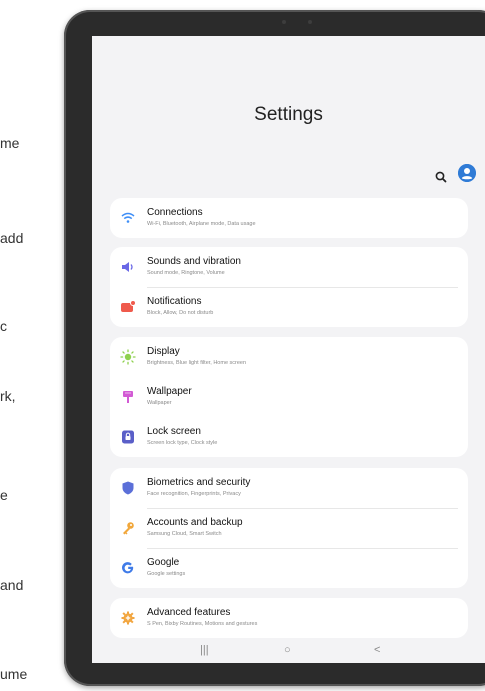 This screenshot has width=485, height=691. I want to click on edge-text-6: and, so click(12, 585).